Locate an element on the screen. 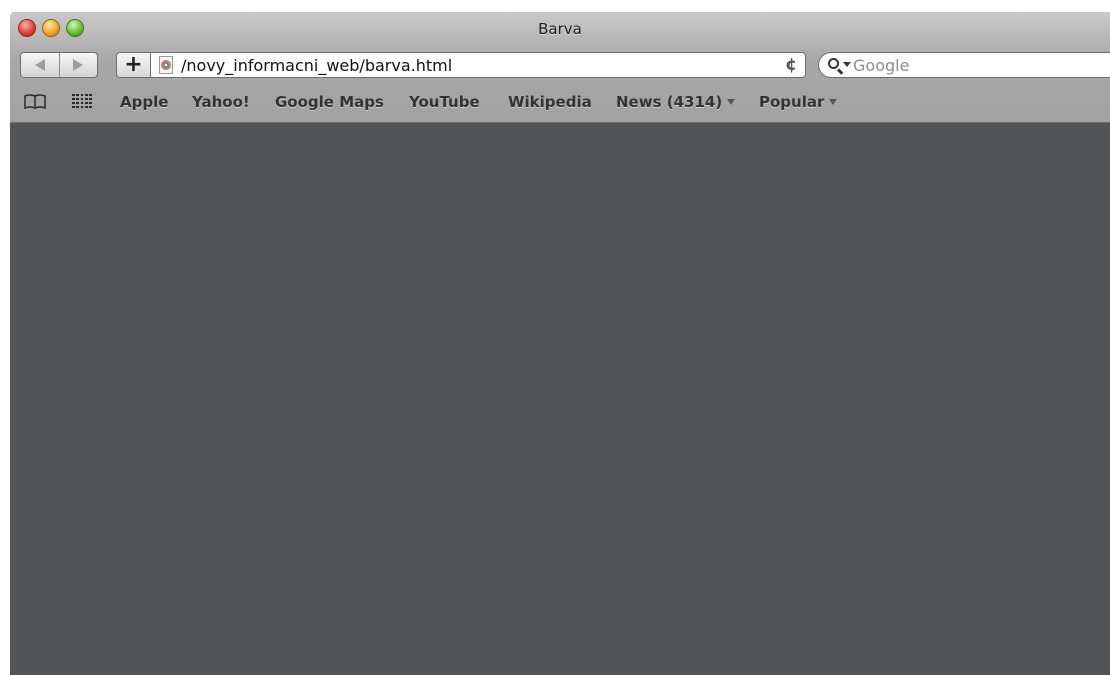 This screenshot has height=675, width=1110. forward-button is located at coordinates (78, 65).